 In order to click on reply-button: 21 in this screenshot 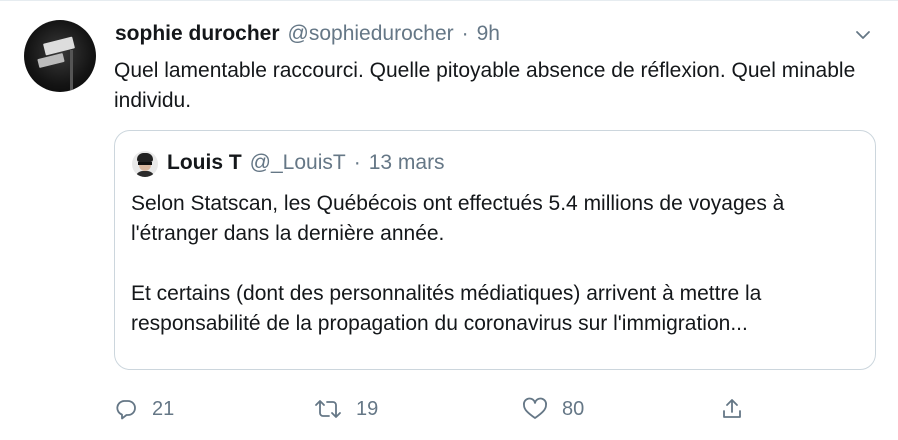, I will do `click(144, 409)`.